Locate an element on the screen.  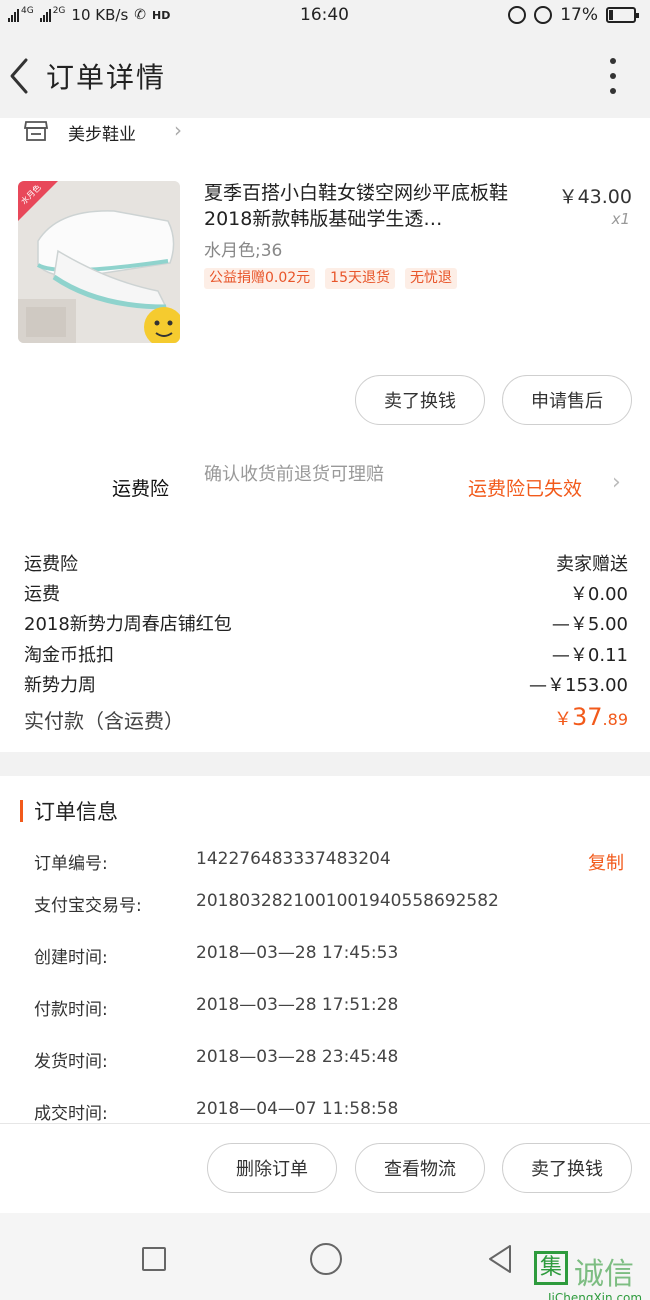
after-sale-button: 申请售后 is located at coordinates (567, 400).